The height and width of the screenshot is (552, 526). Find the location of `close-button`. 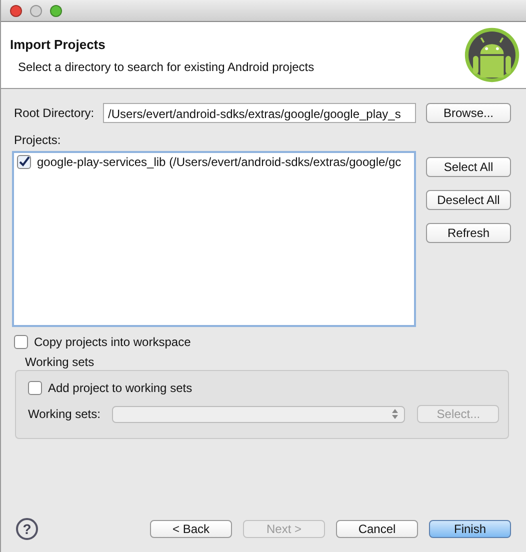

close-button is located at coordinates (16, 10).